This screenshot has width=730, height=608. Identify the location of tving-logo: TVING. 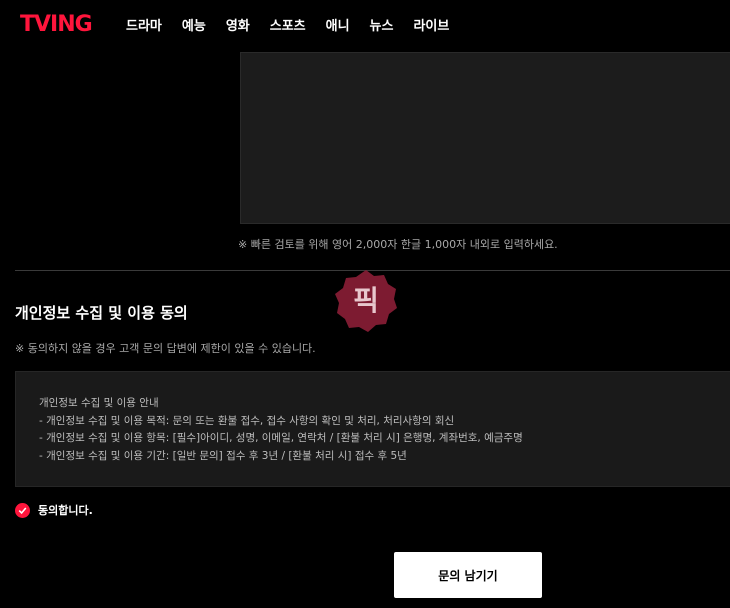
(56, 25).